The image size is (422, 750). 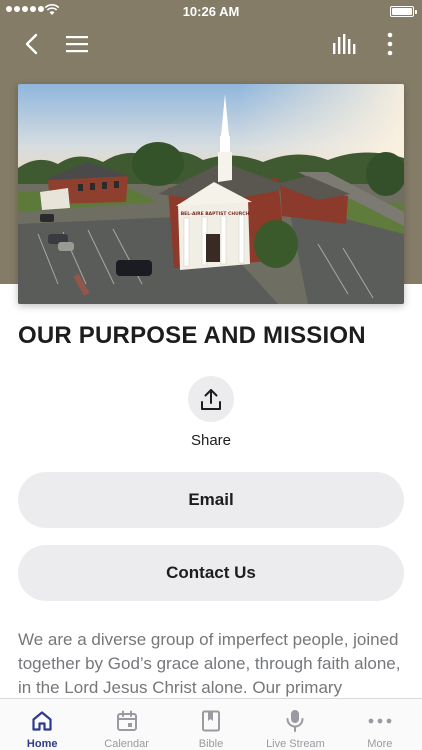 What do you see at coordinates (295, 720) in the screenshot?
I see `microphone-icon` at bounding box center [295, 720].